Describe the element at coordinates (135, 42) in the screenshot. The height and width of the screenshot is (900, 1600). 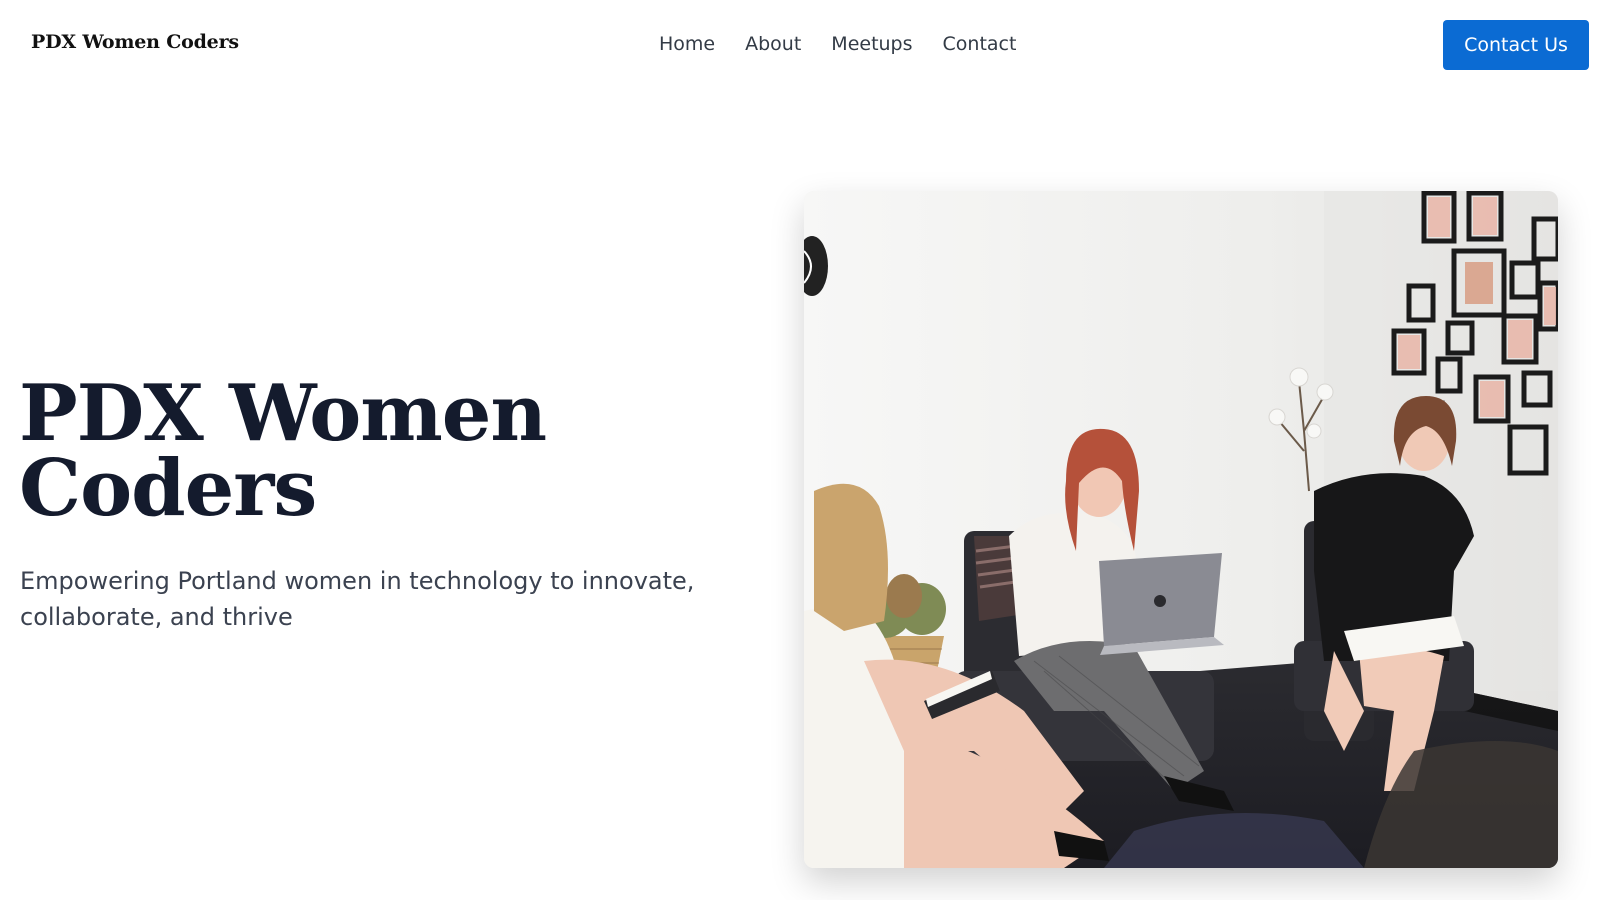
I see `site-logo-text: PDX Women Coders` at that location.